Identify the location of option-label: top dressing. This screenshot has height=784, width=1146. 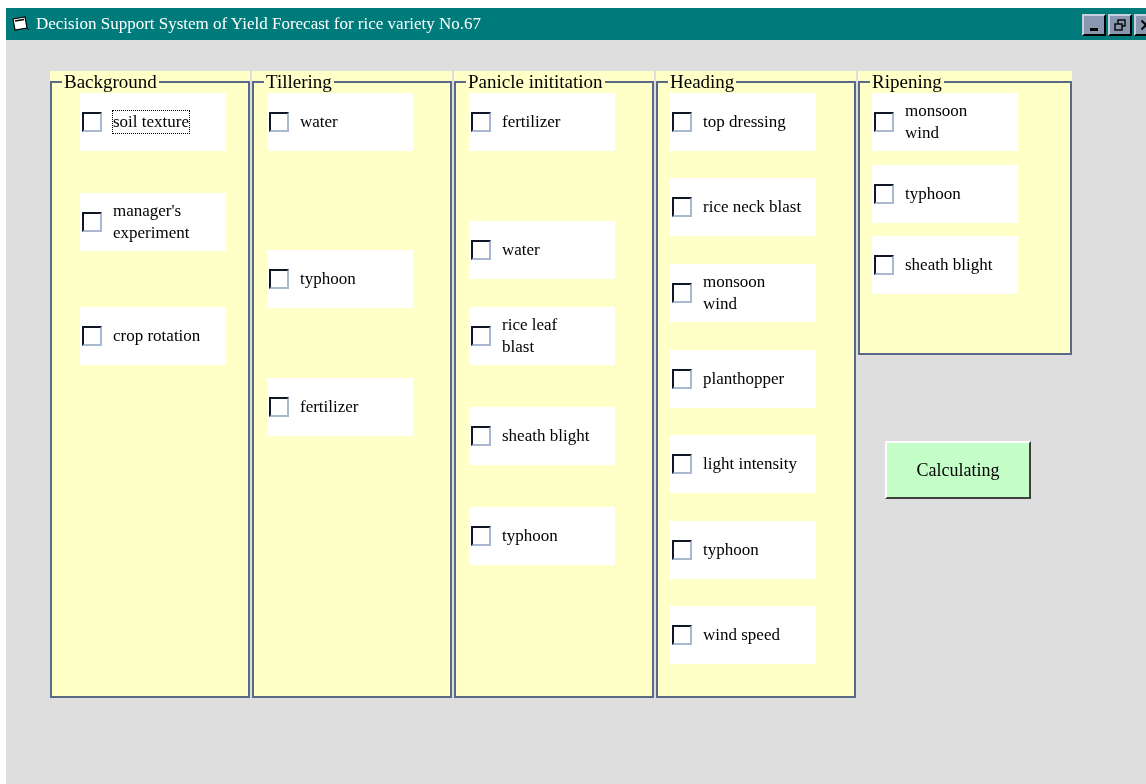
(744, 122).